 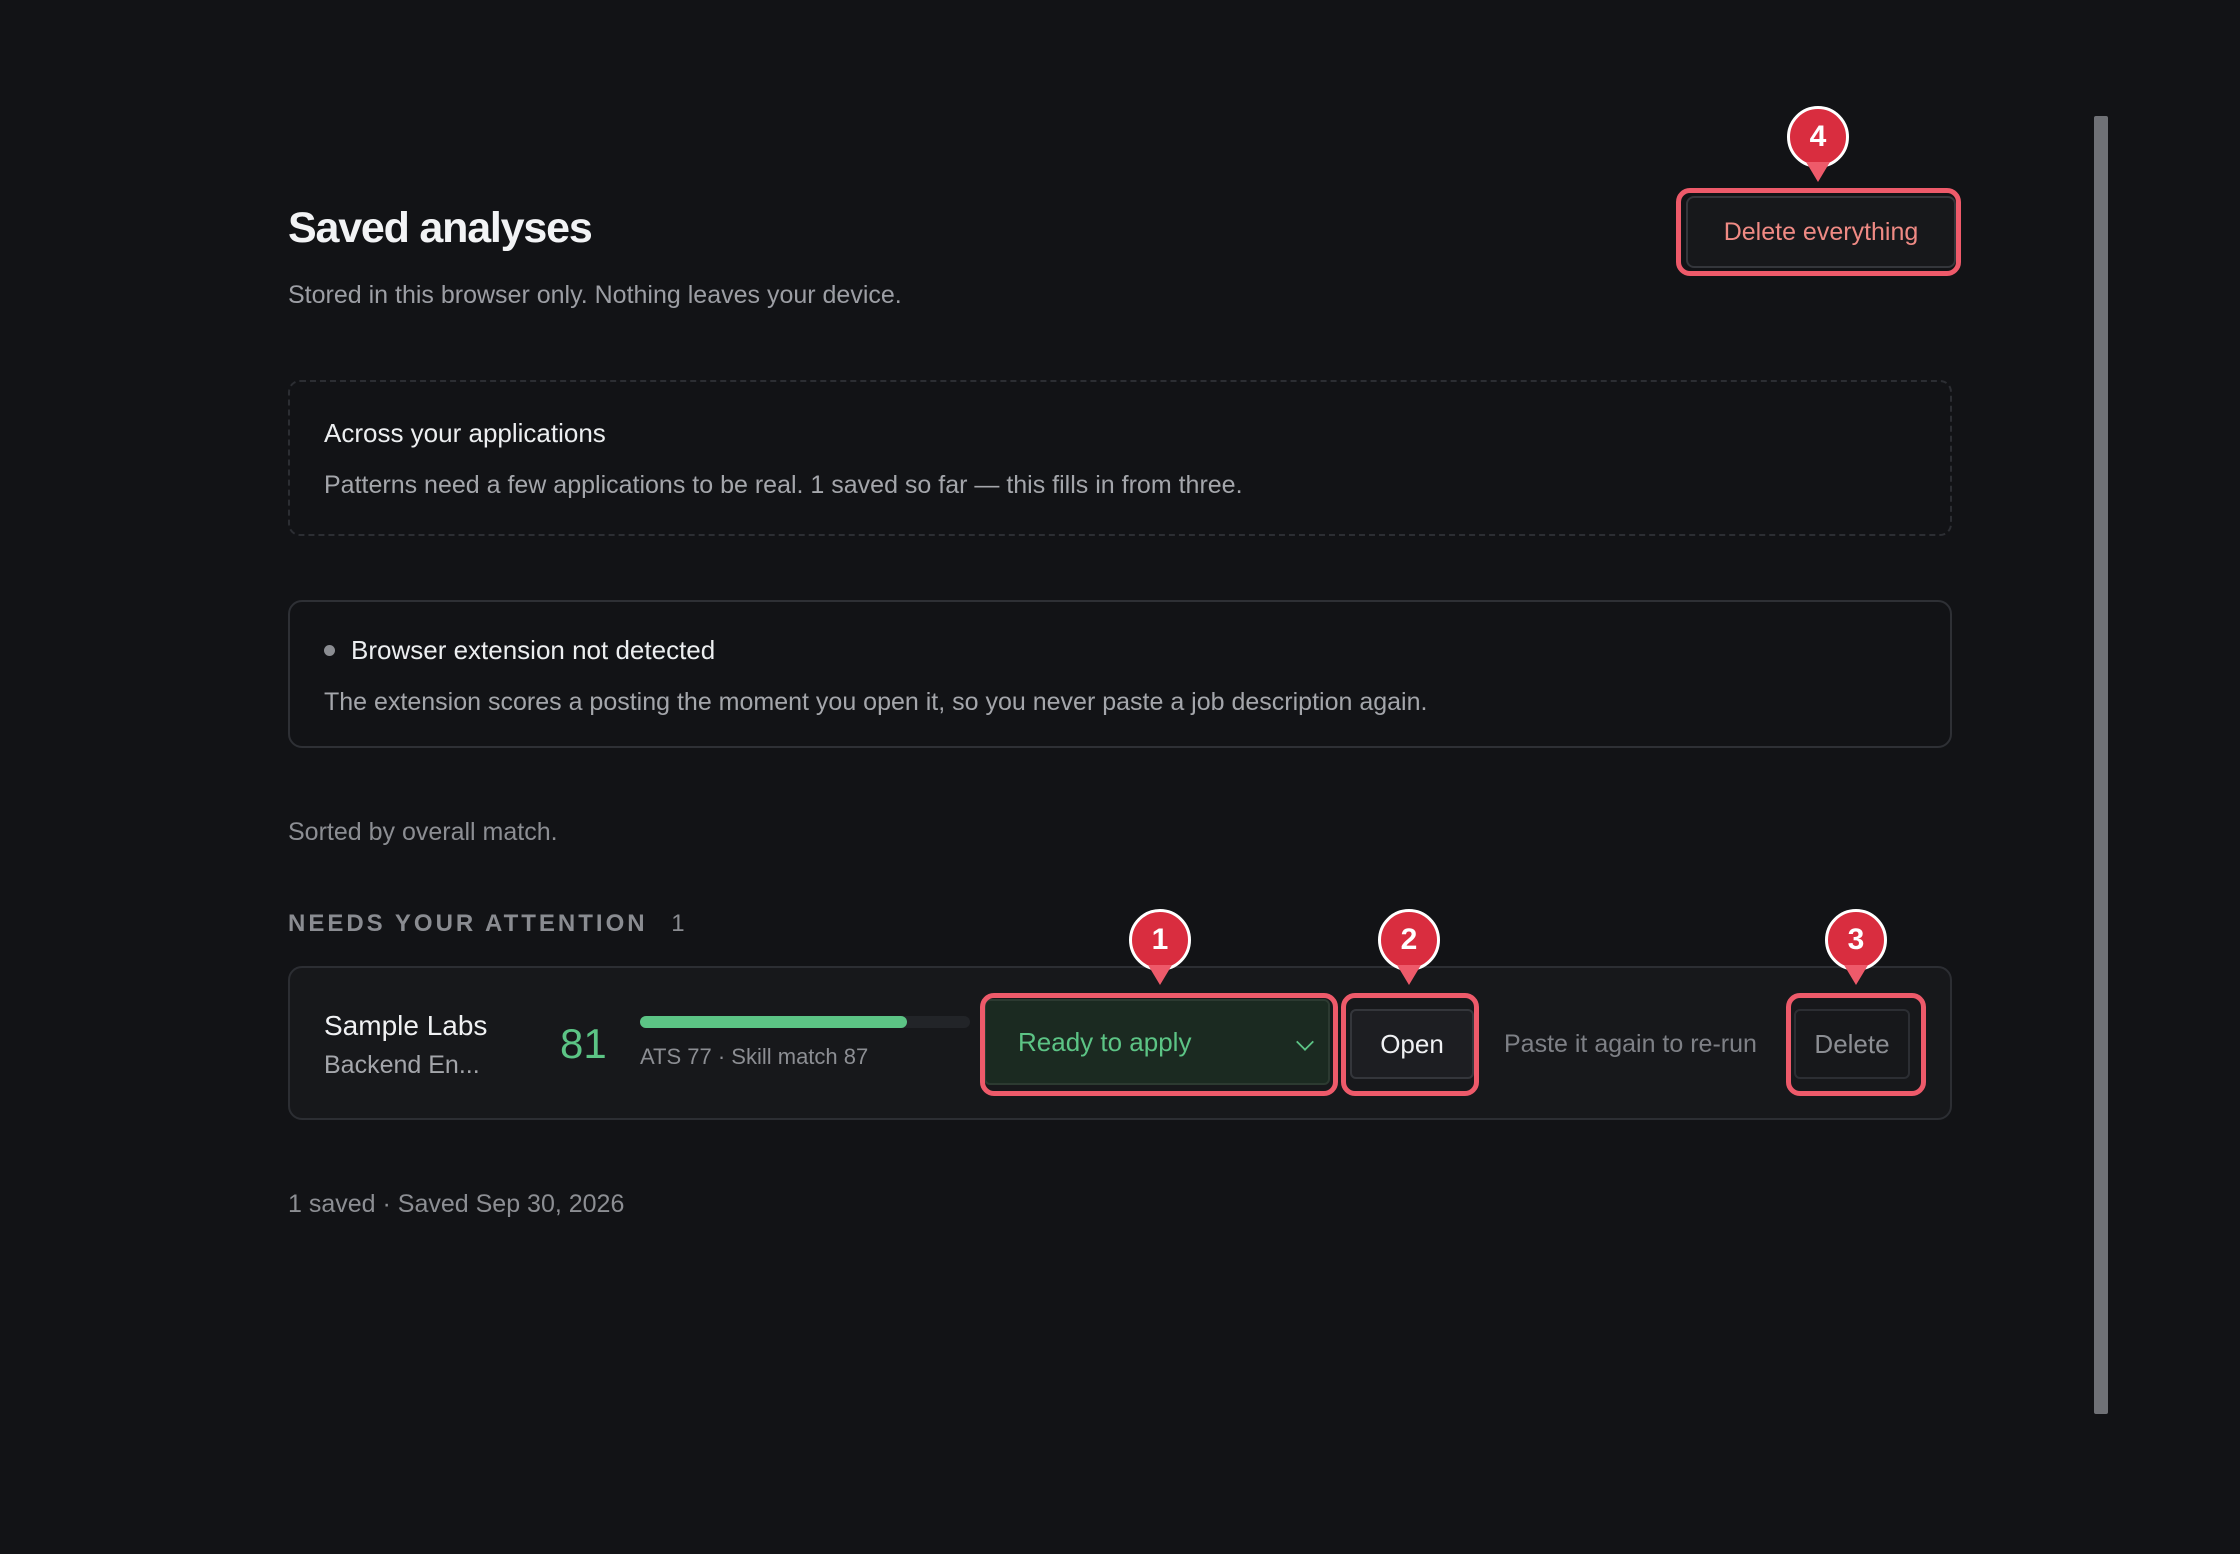 What do you see at coordinates (1818, 137) in the screenshot?
I see `annotation-number-4: 4` at bounding box center [1818, 137].